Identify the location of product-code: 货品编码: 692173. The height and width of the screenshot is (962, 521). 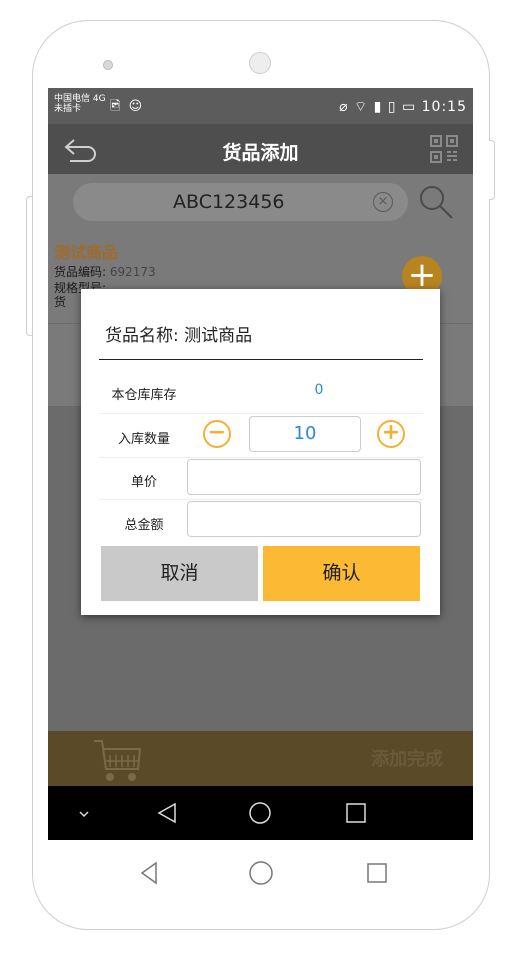
(105, 271).